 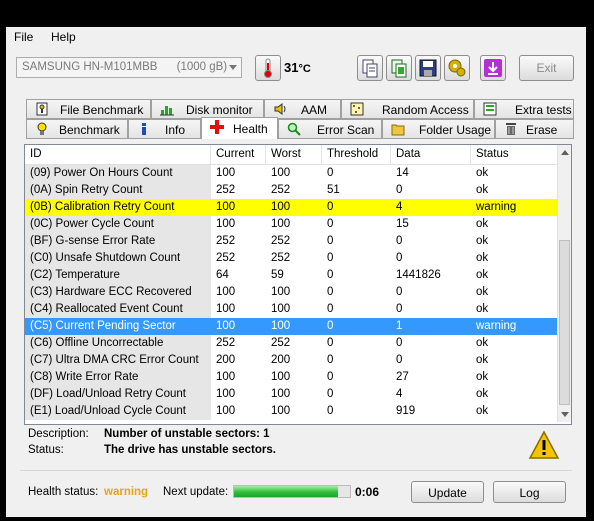 I want to click on column-header-data: Data, so click(x=431, y=154).